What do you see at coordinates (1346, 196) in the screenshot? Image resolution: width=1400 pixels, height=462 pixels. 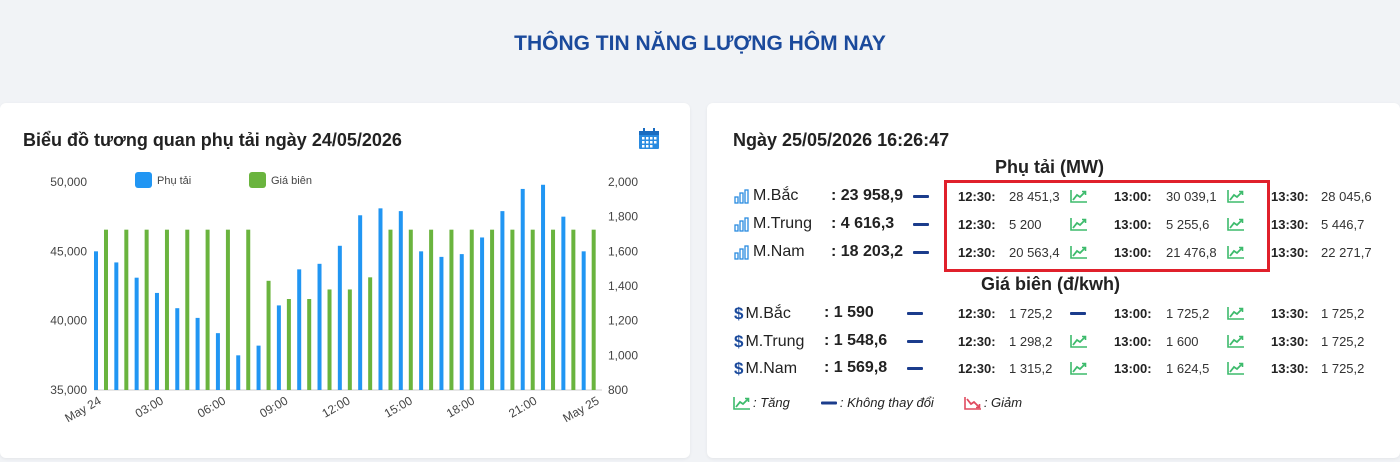 I see `slot-value: 28 045,6` at bounding box center [1346, 196].